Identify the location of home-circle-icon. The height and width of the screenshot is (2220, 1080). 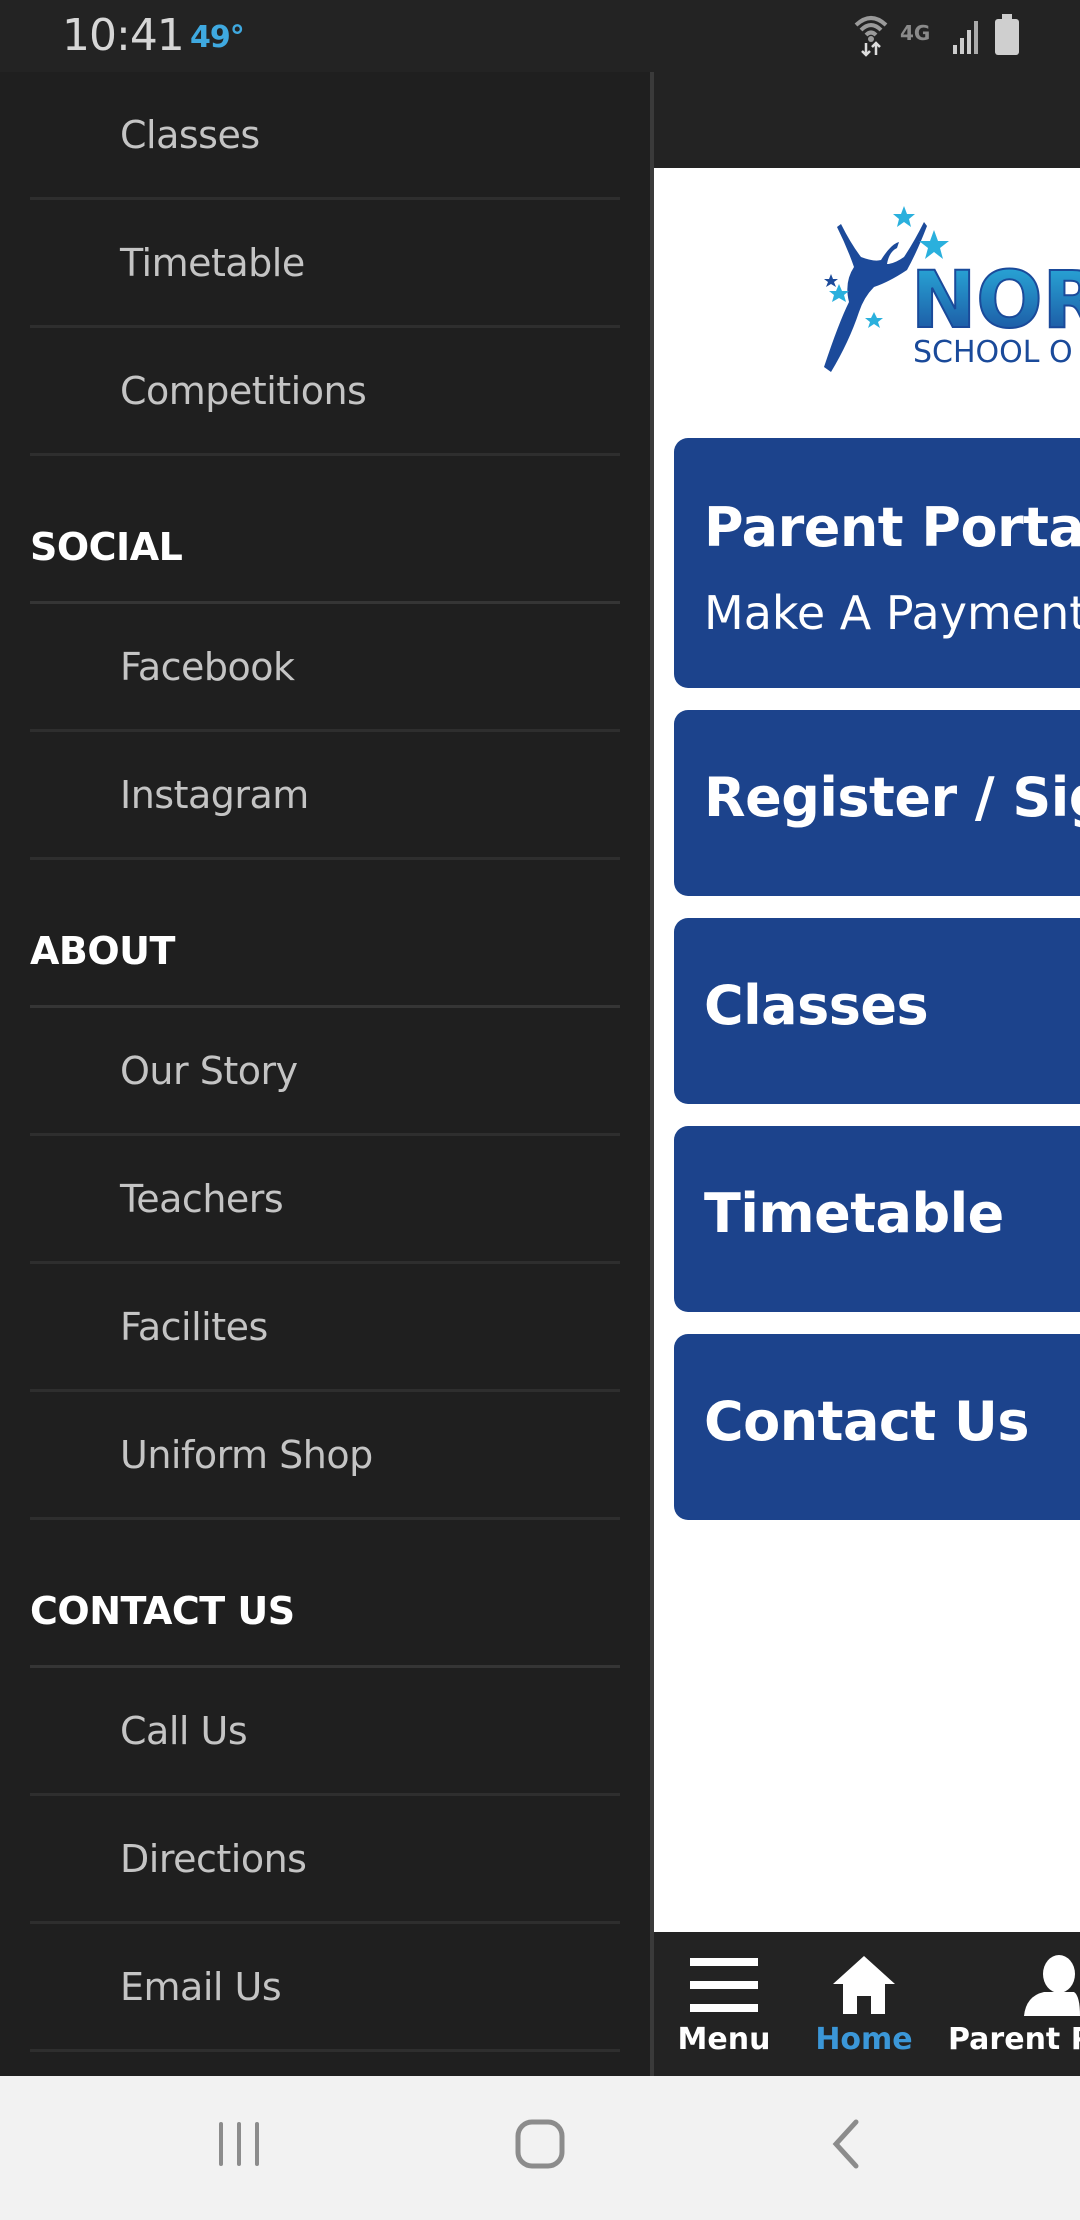
(540, 2146).